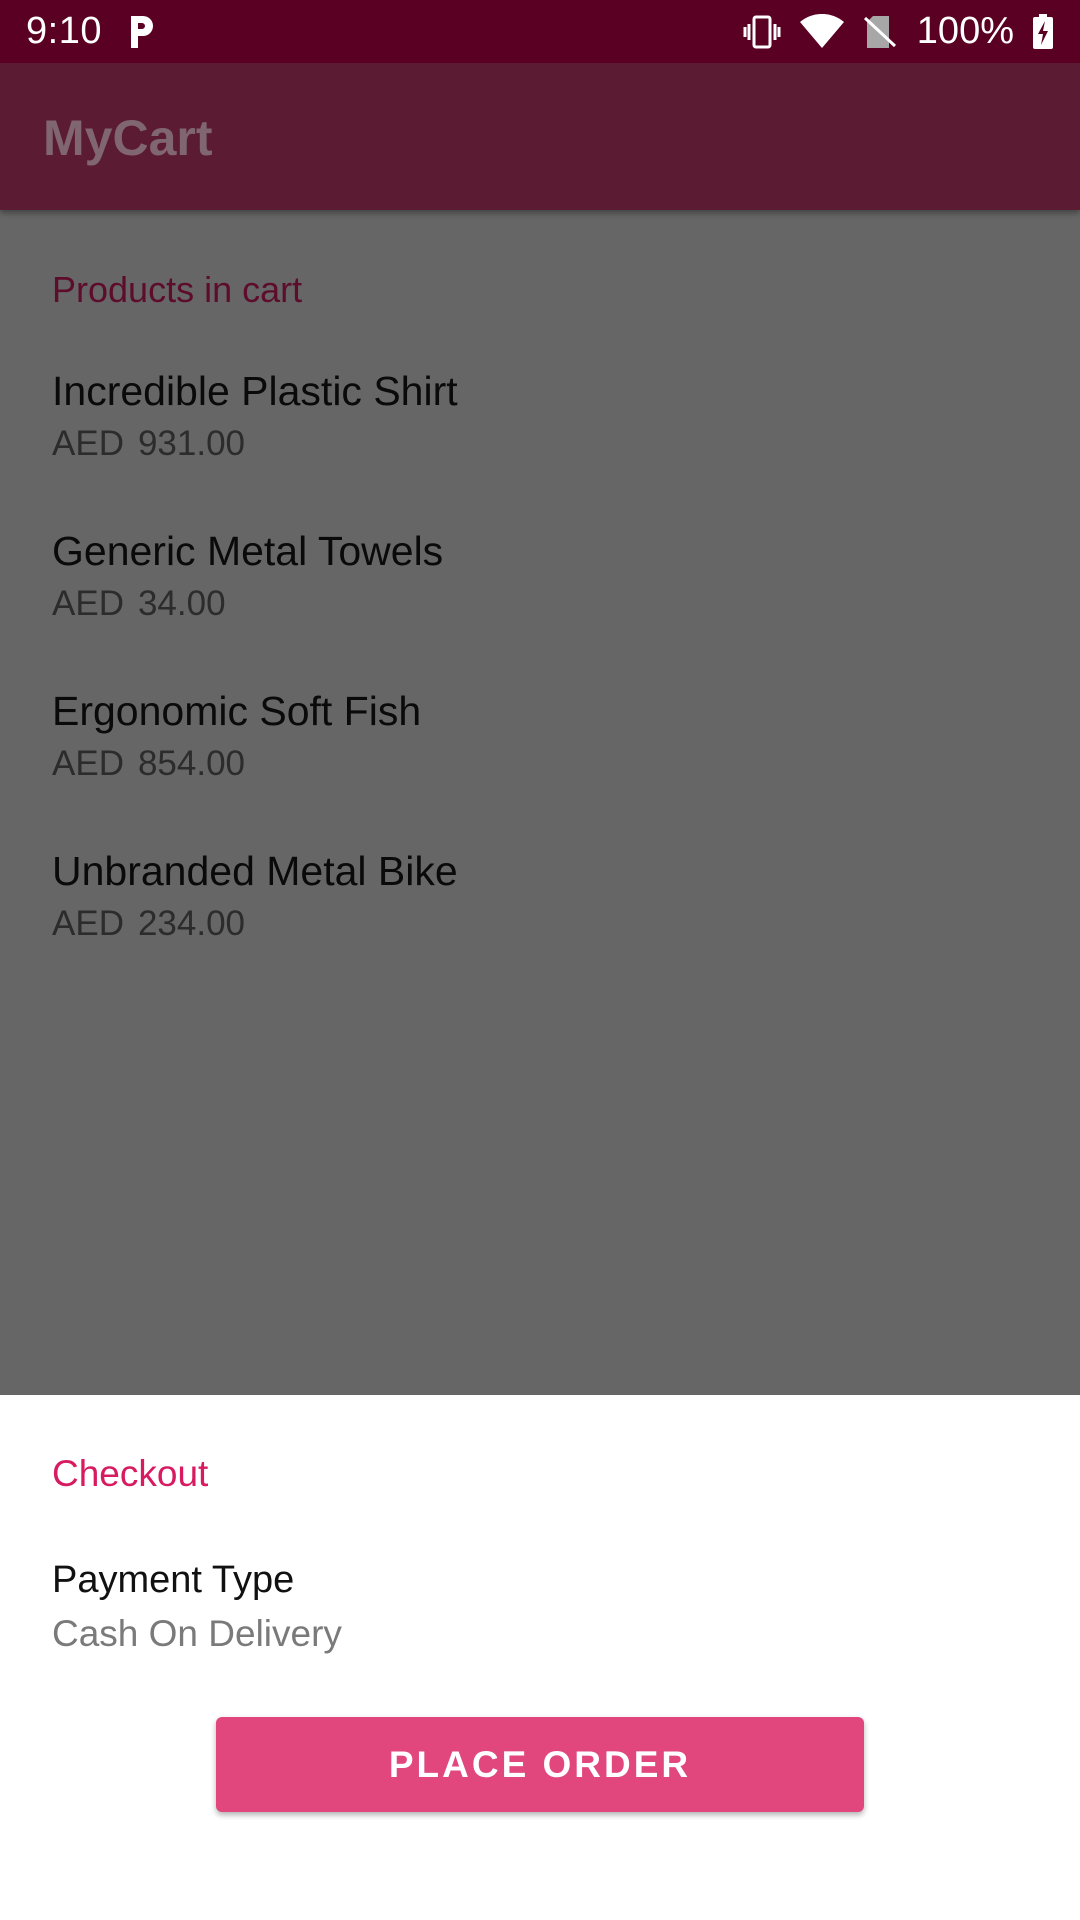 The height and width of the screenshot is (1920, 1080). What do you see at coordinates (762, 32) in the screenshot?
I see `vibrate-icon` at bounding box center [762, 32].